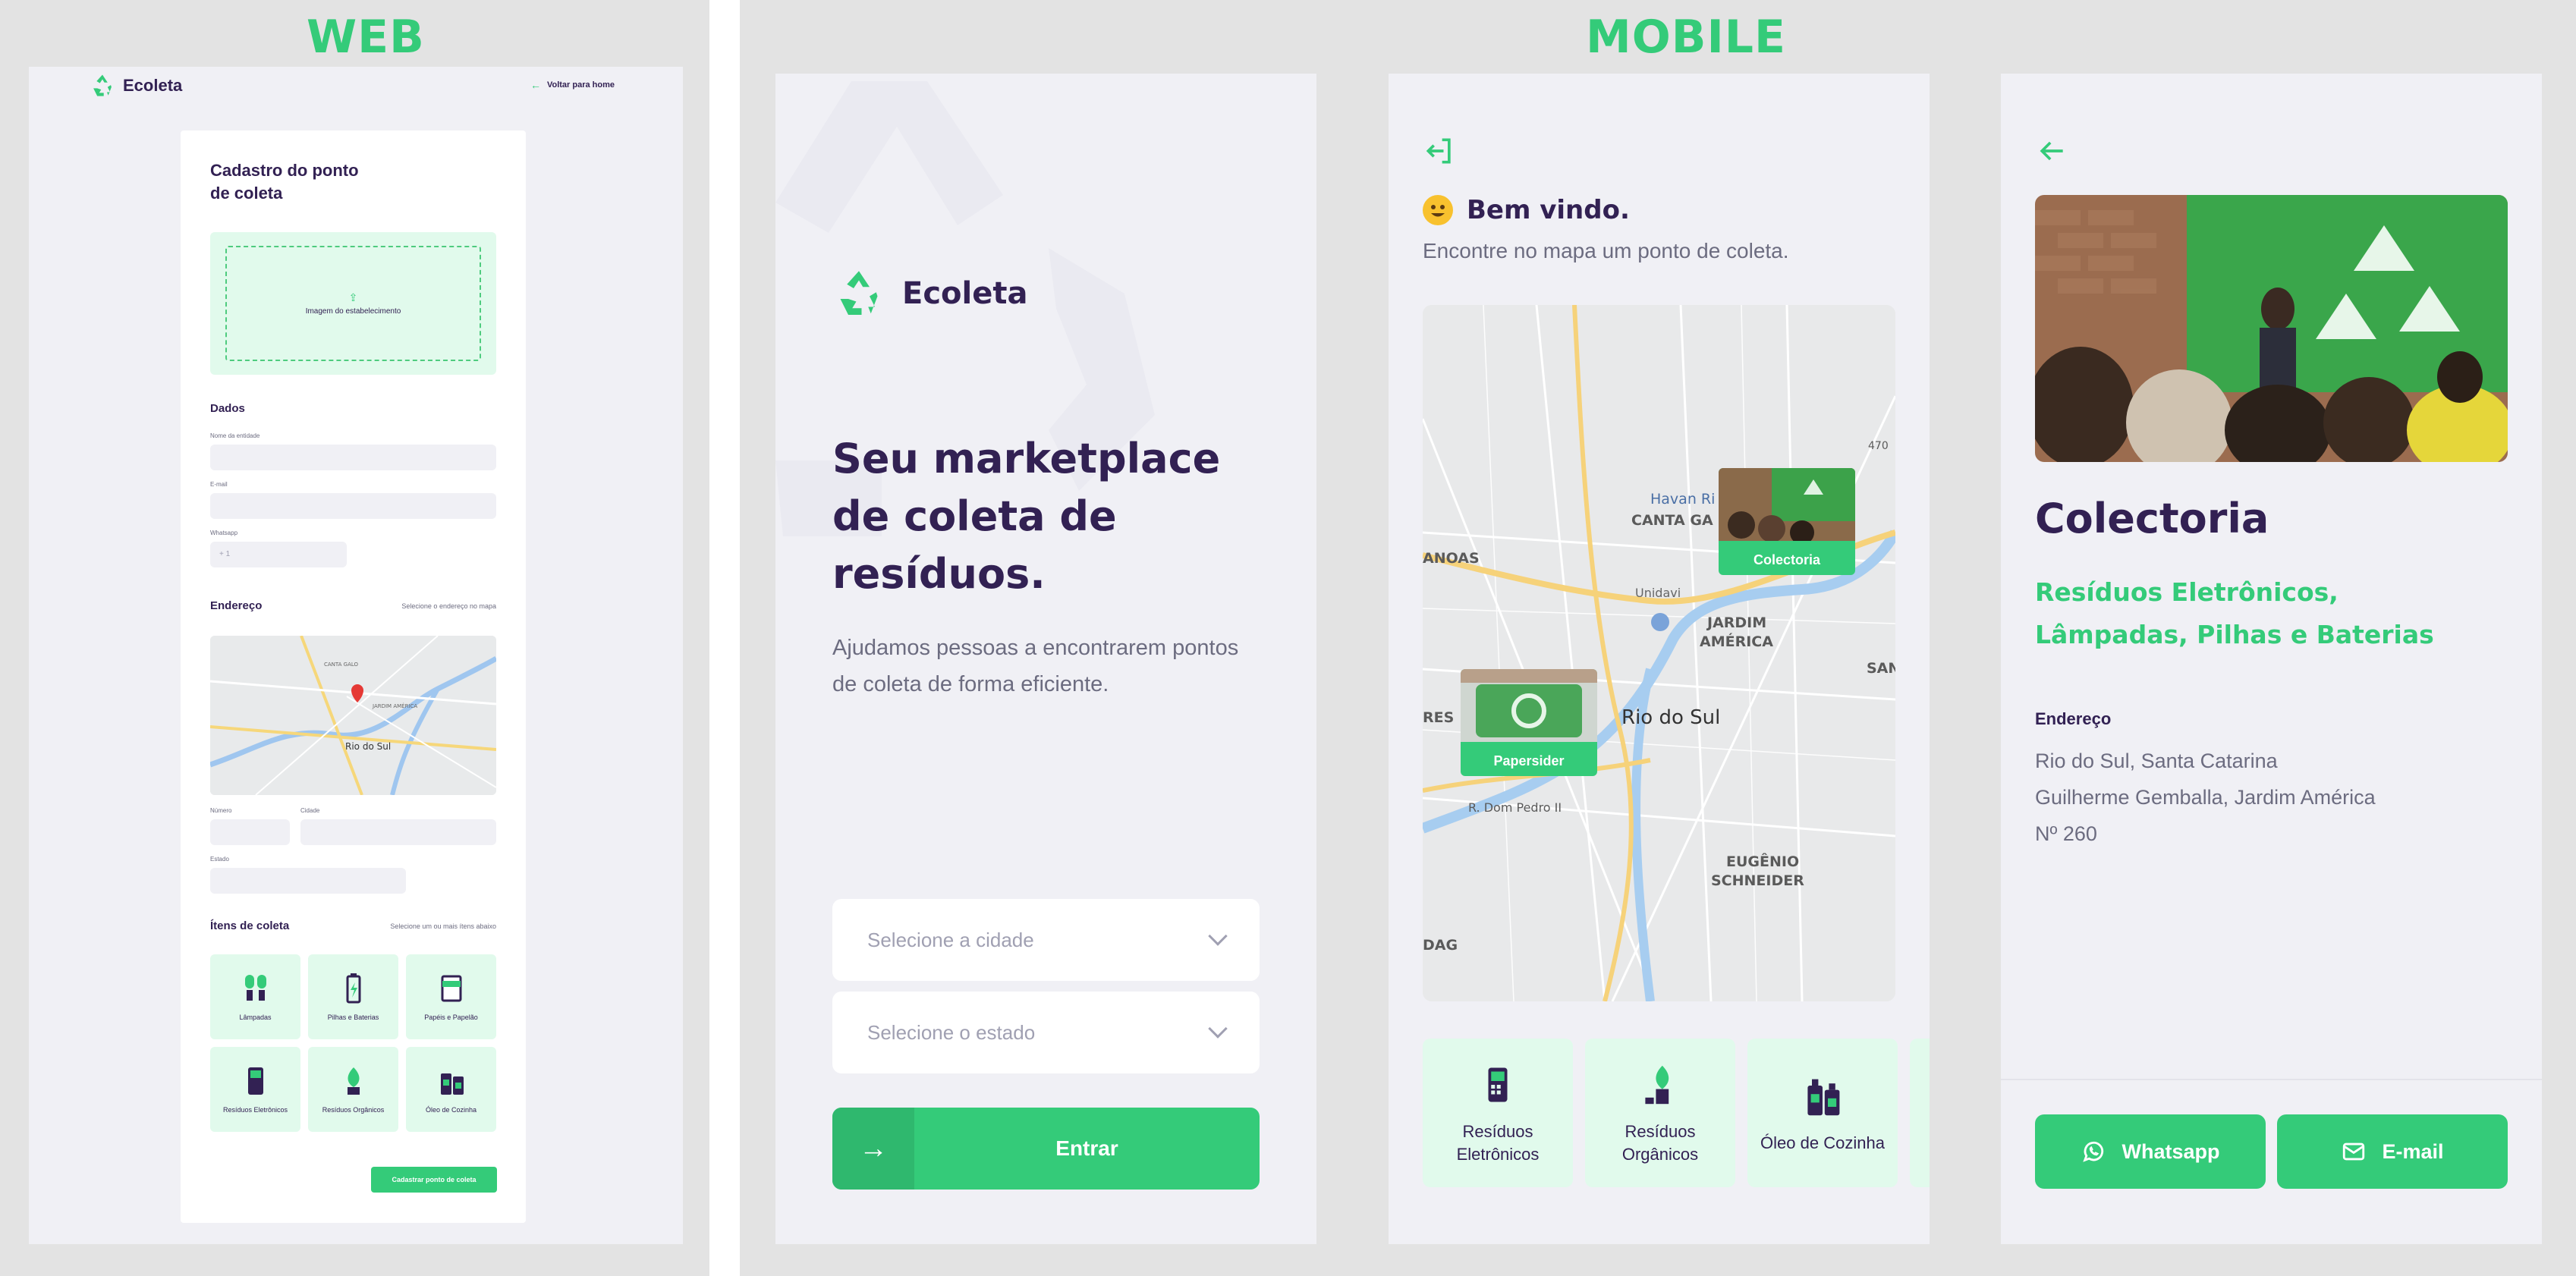 Image resolution: width=2576 pixels, height=1276 pixels. Describe the element at coordinates (572, 85) in the screenshot. I see `back-home-link: ← Voltar para home` at that location.